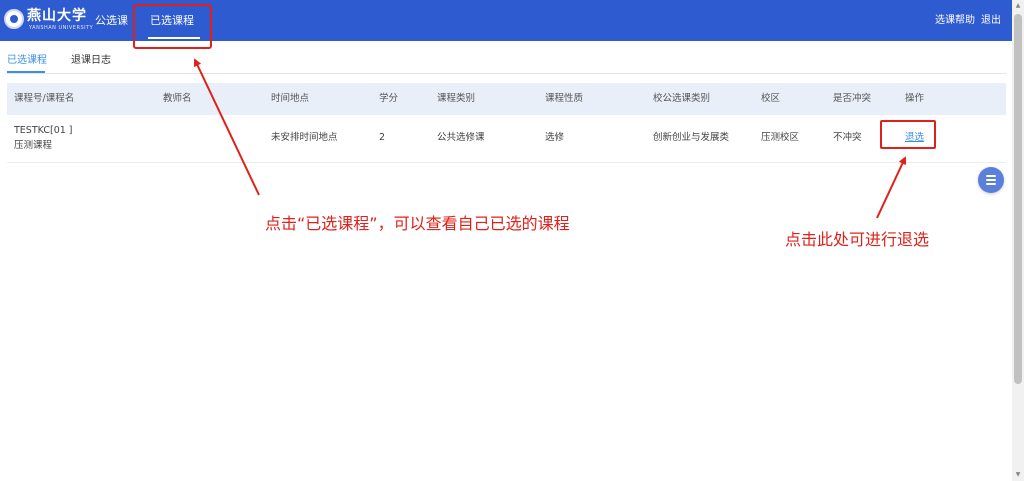 The image size is (1024, 481). What do you see at coordinates (955, 21) in the screenshot?
I see `help-link: 选课帮助` at bounding box center [955, 21].